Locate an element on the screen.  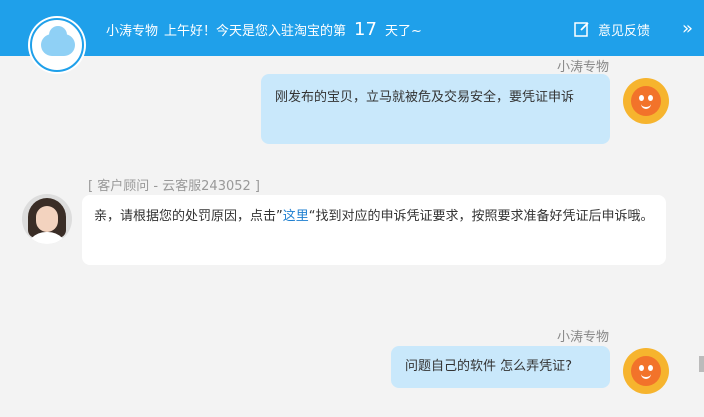
double-chevron-right-icon: » is located at coordinates (691, 29).